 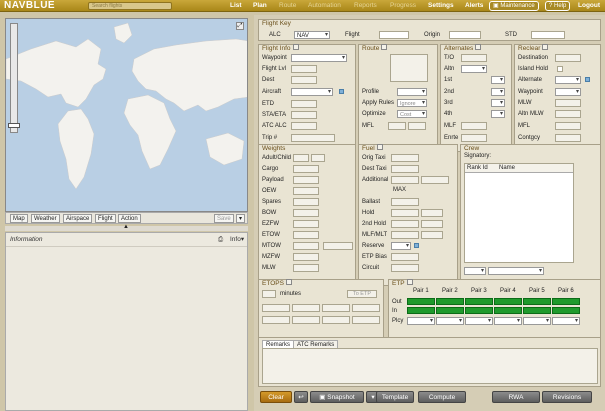 I want to click on reclear-waypoint-select, so click(x=568, y=92).